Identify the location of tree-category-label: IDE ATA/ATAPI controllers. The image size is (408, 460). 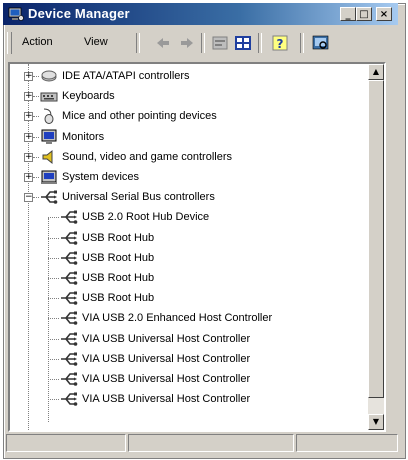
(126, 76).